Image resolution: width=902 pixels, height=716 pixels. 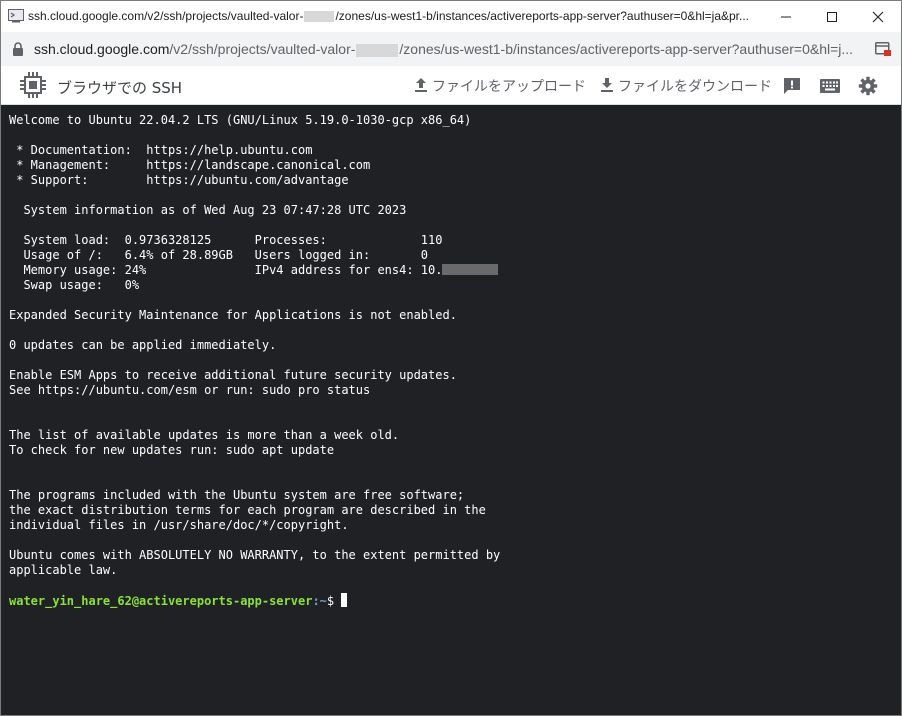 I want to click on terminal-line-text: Swap usage: 0%, so click(x=74, y=285).